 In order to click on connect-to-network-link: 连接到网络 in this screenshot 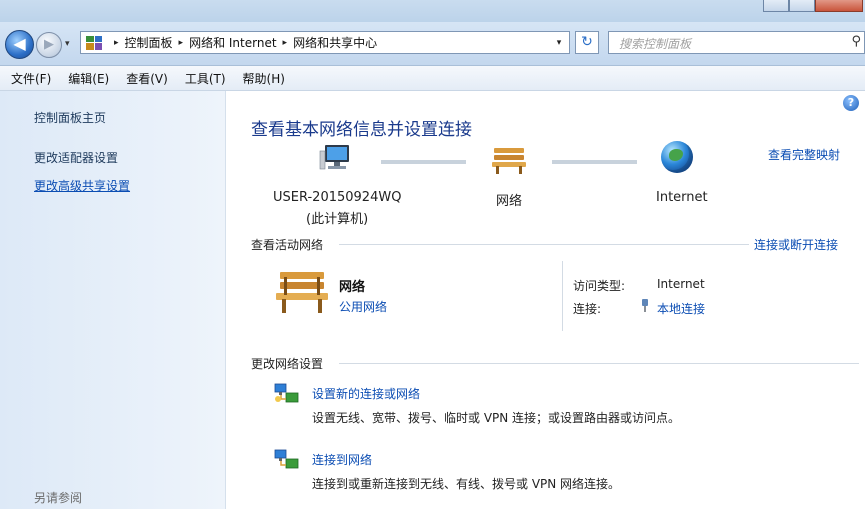, I will do `click(342, 459)`.